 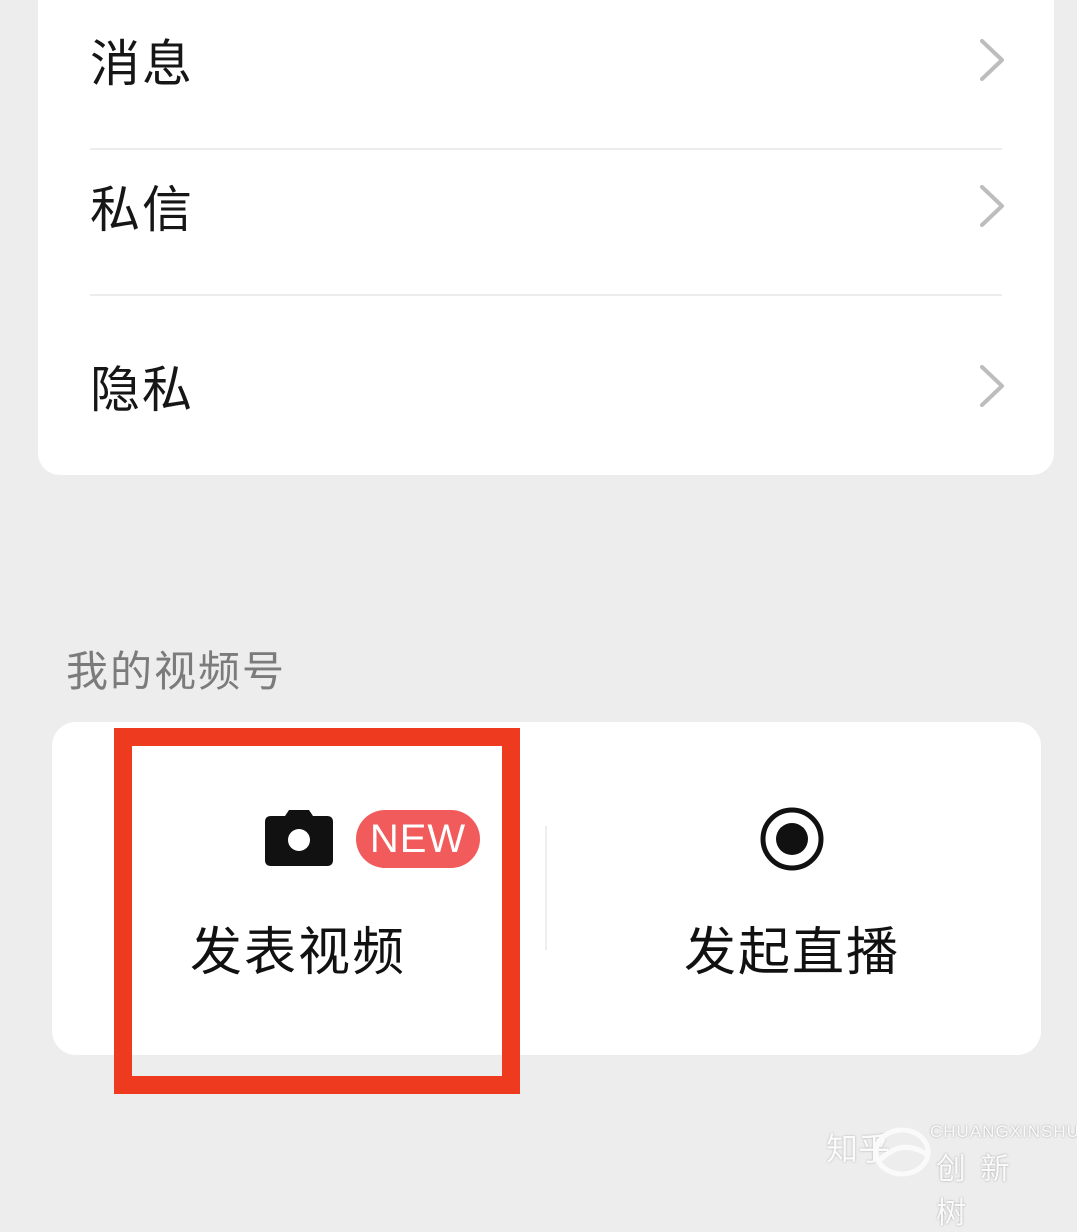 I want to click on settings-item-label: 私信, so click(x=142, y=210).